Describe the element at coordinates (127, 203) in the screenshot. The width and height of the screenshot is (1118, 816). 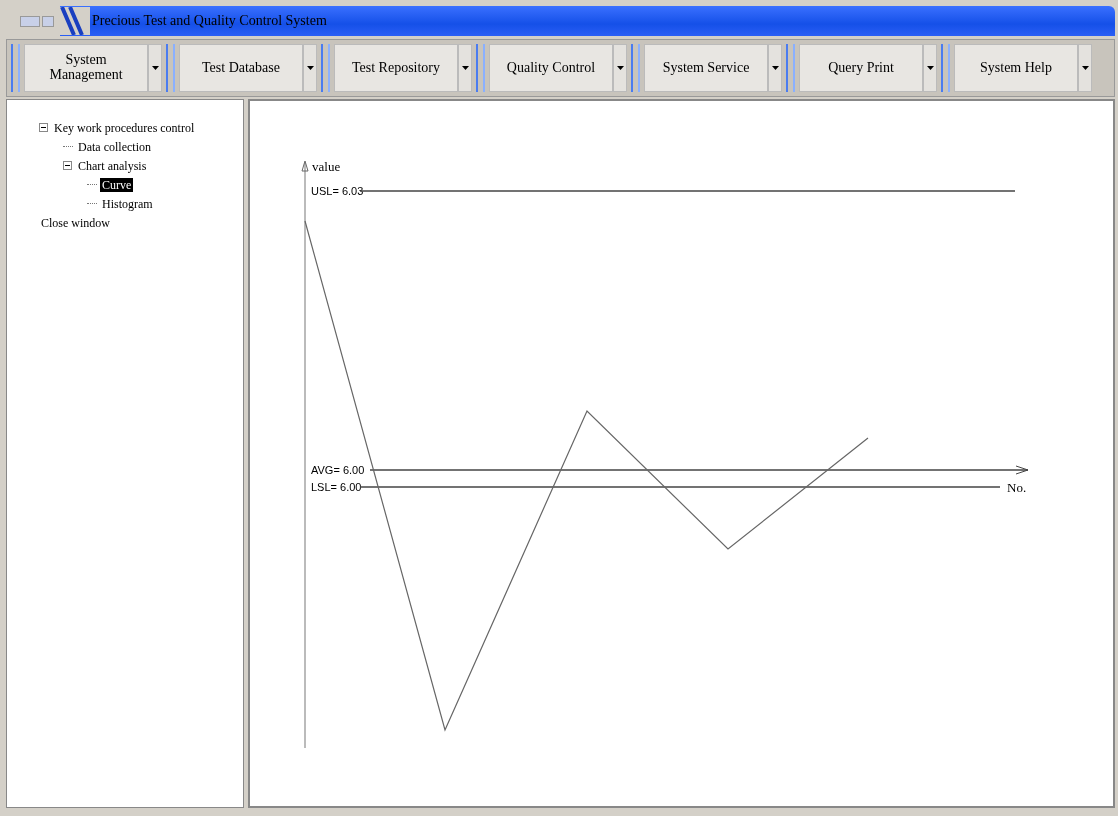
I see `tree-item: Histogram` at that location.